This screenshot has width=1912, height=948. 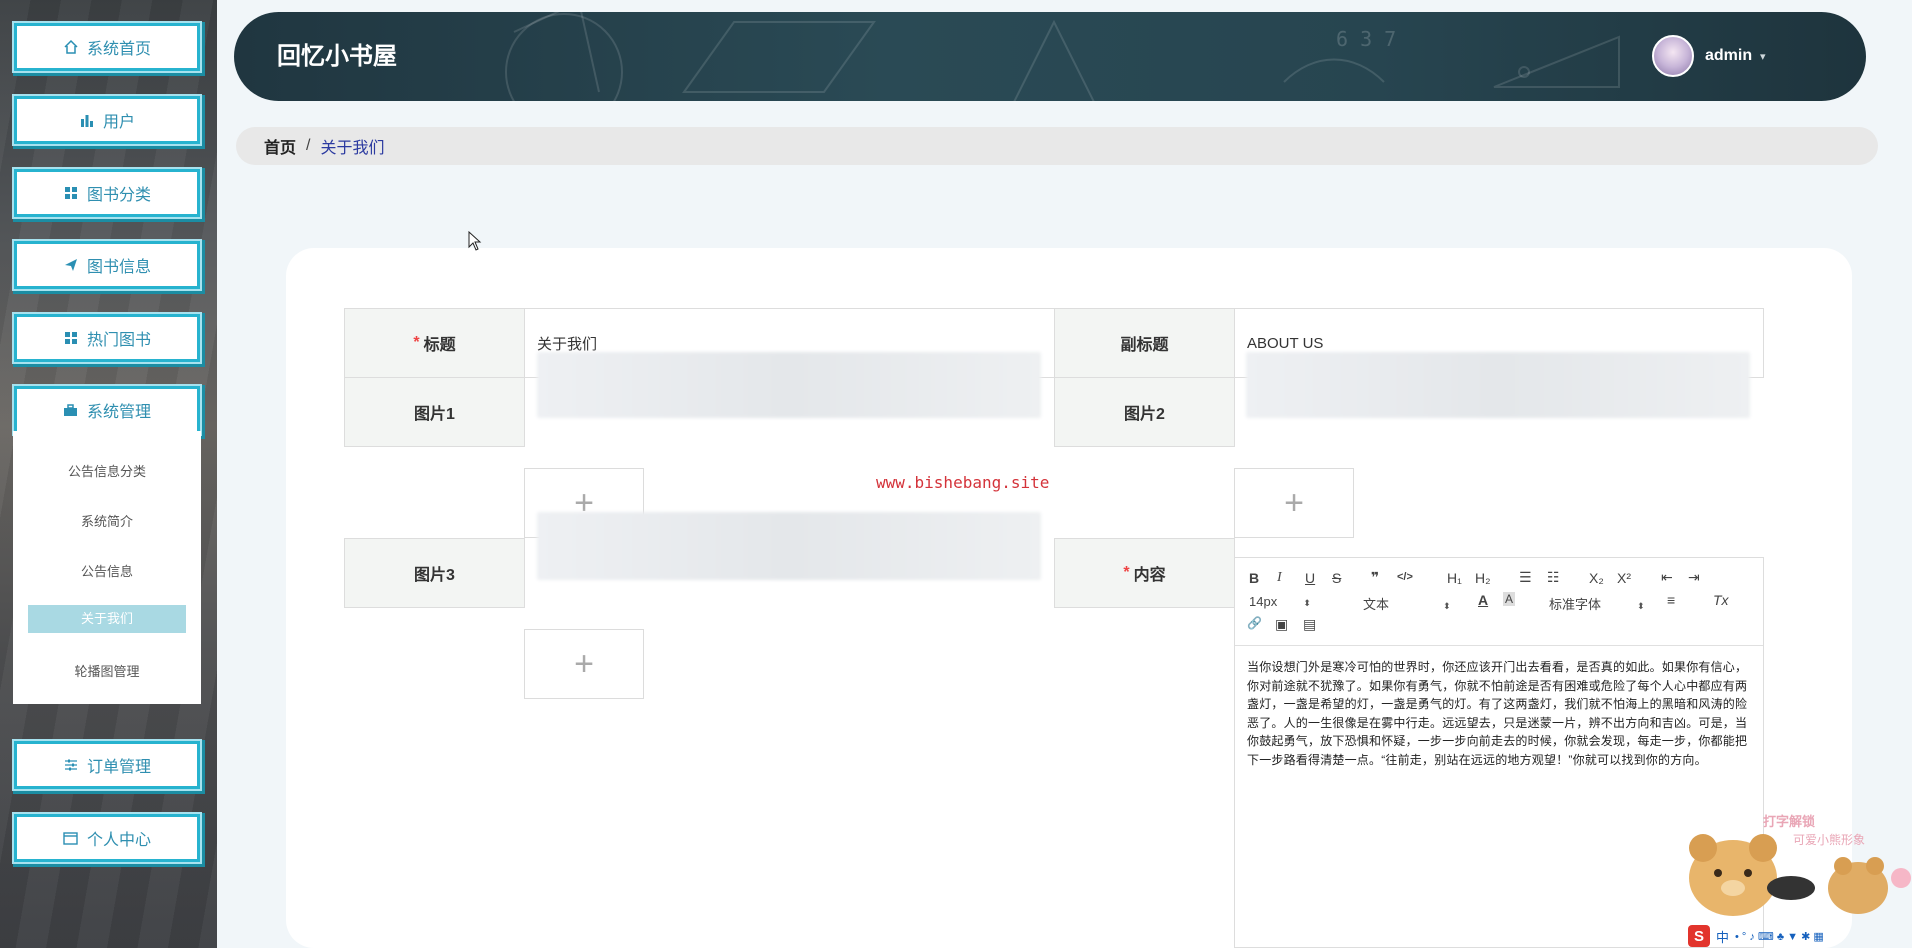 I want to click on video-icon: ▤, so click(x=1309, y=624).